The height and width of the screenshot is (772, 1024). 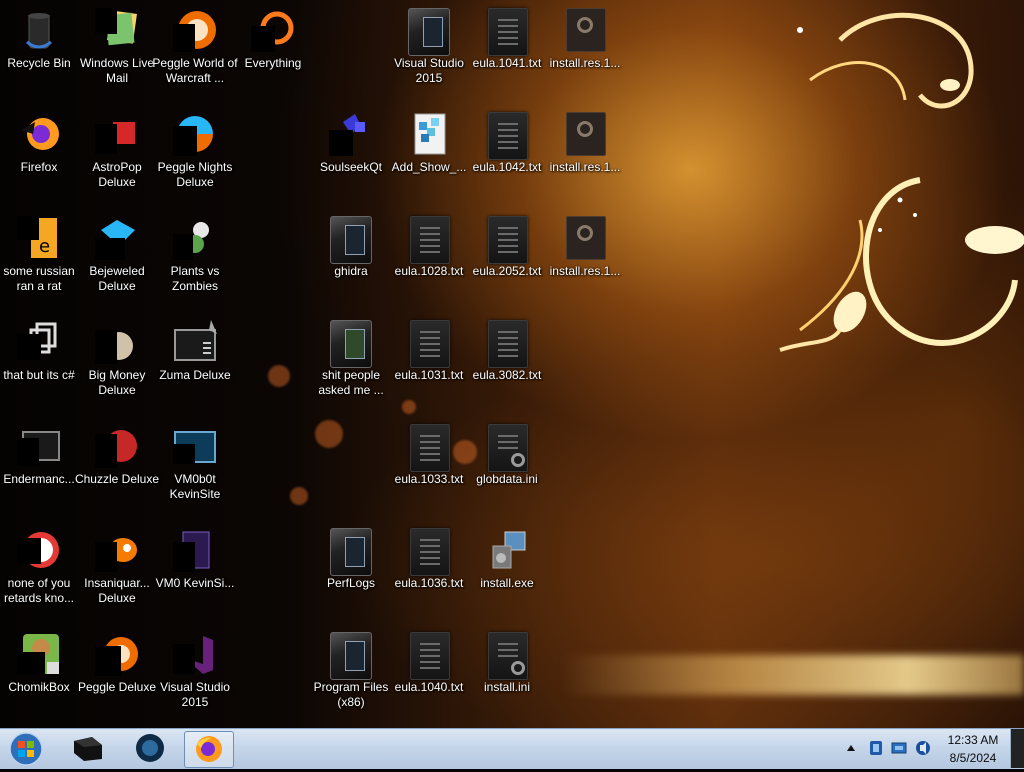 I want to click on desktop-icon-program-files-x86: Program Files (x86), so click(x=351, y=678).